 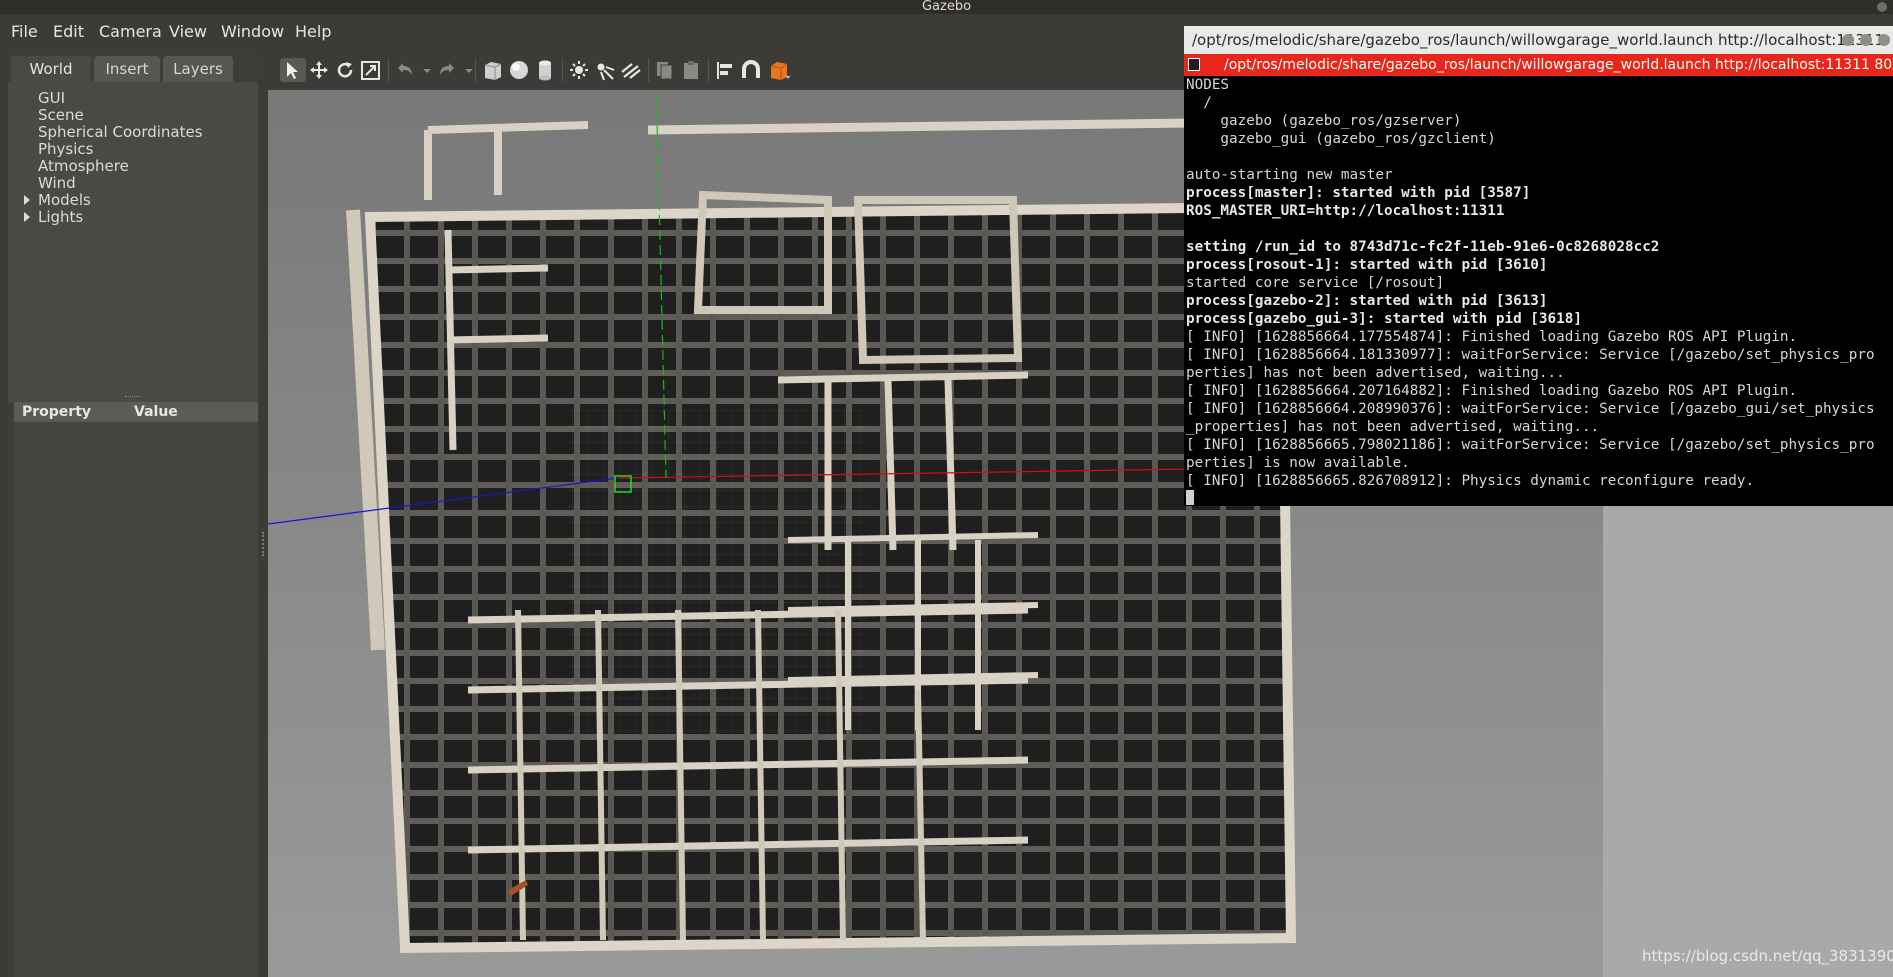 What do you see at coordinates (68, 31) in the screenshot?
I see `menu-edit: Edit` at bounding box center [68, 31].